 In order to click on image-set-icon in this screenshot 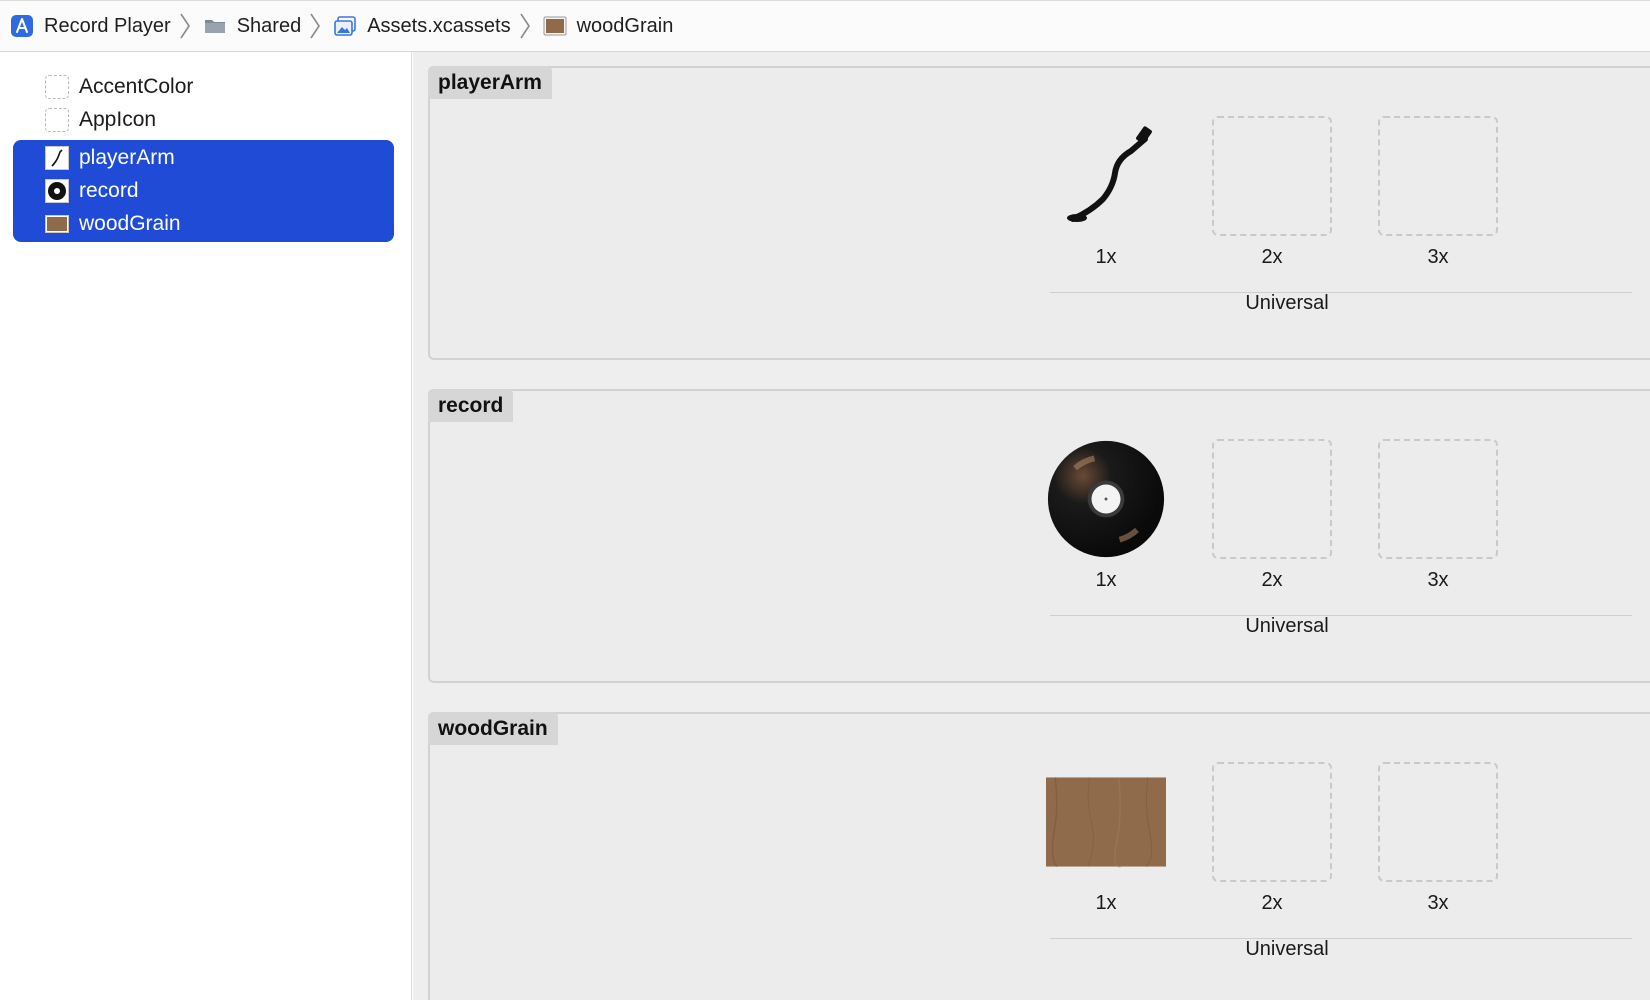, I will do `click(555, 26)`.